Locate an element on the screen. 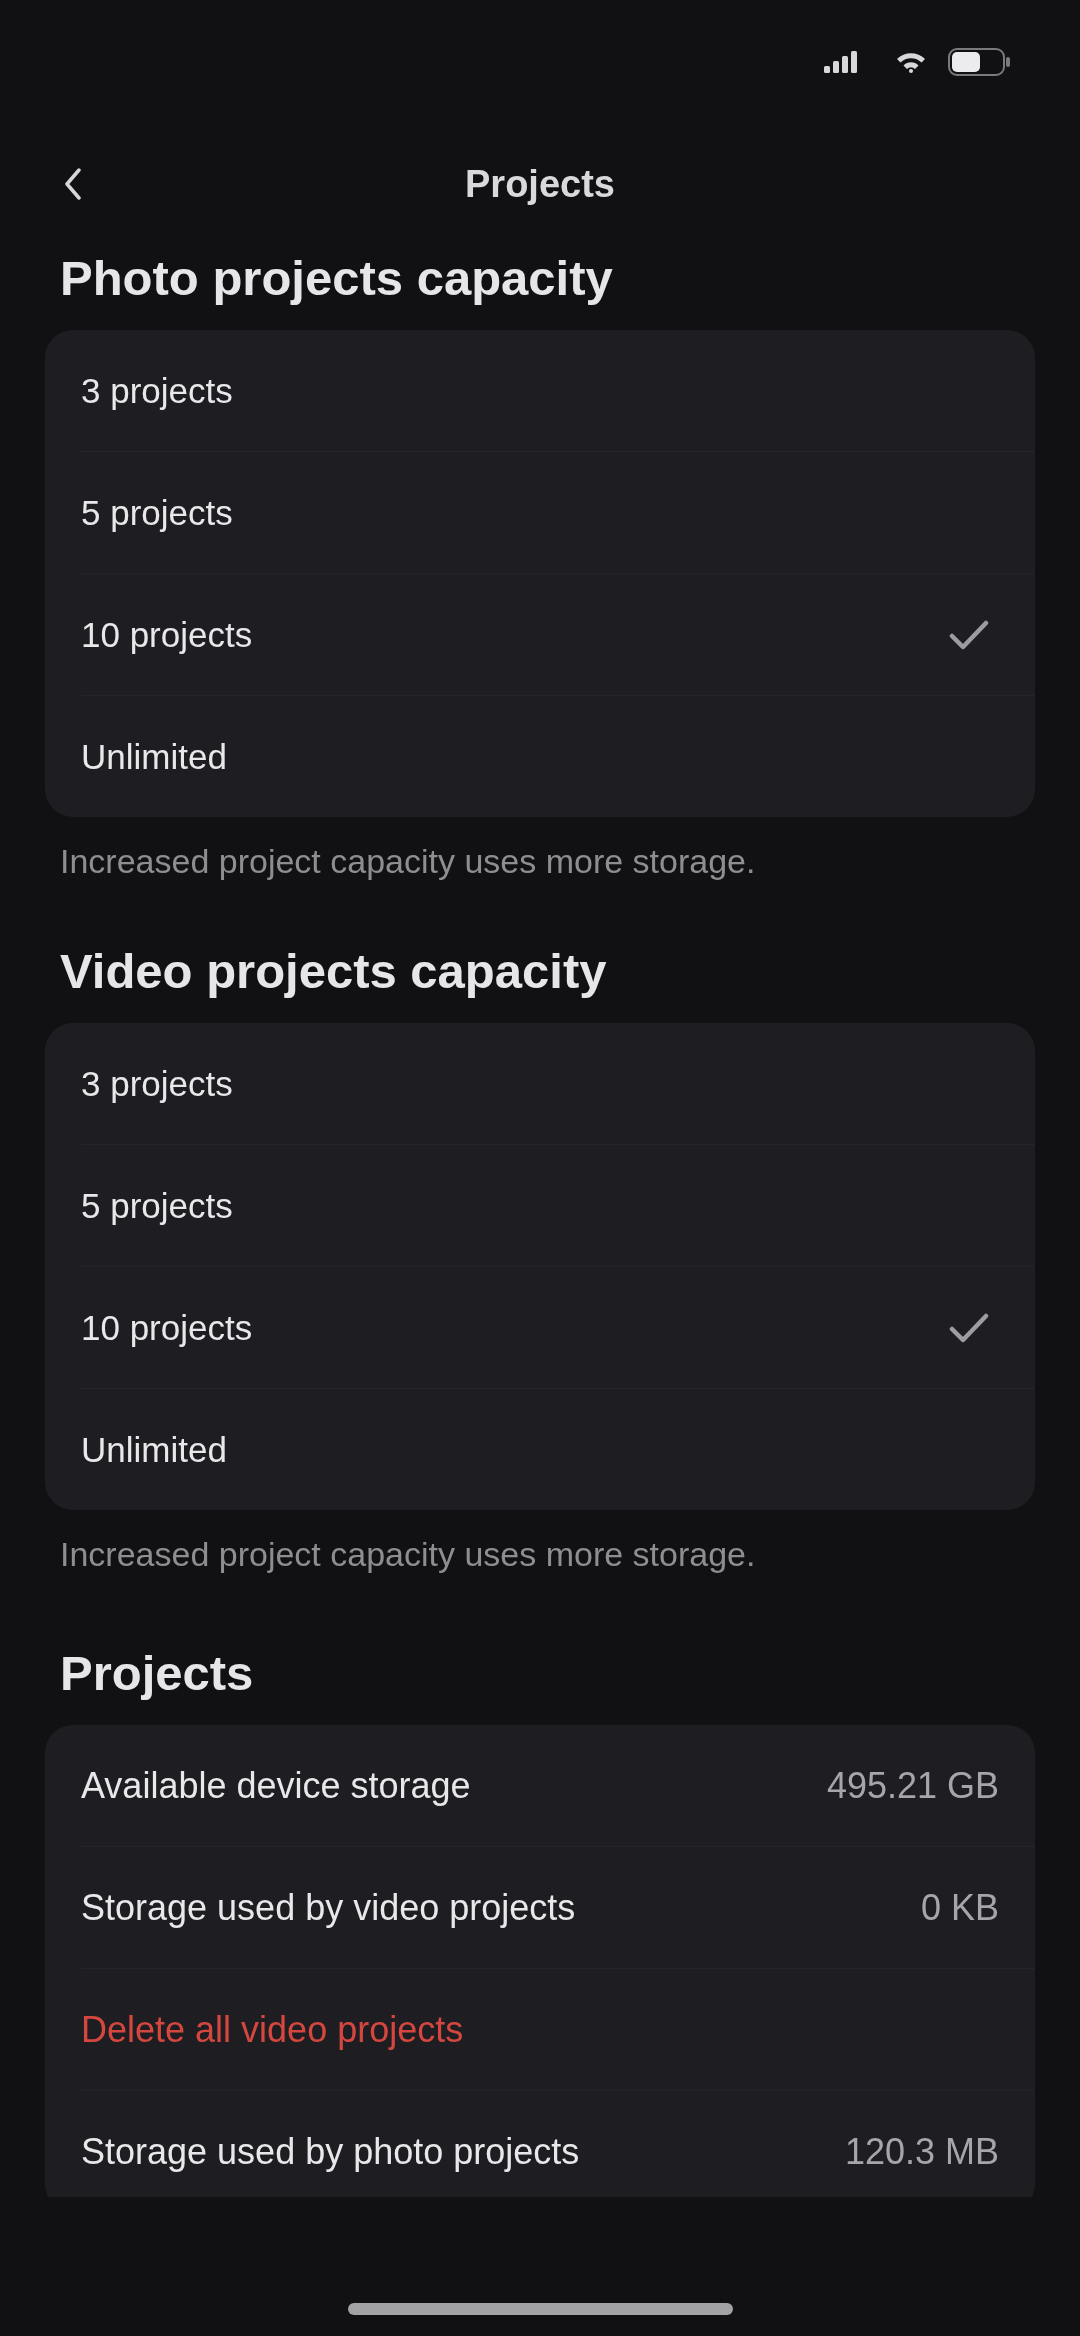 The width and height of the screenshot is (1080, 2336). row-label: Storage used by video projects is located at coordinates (328, 1907).